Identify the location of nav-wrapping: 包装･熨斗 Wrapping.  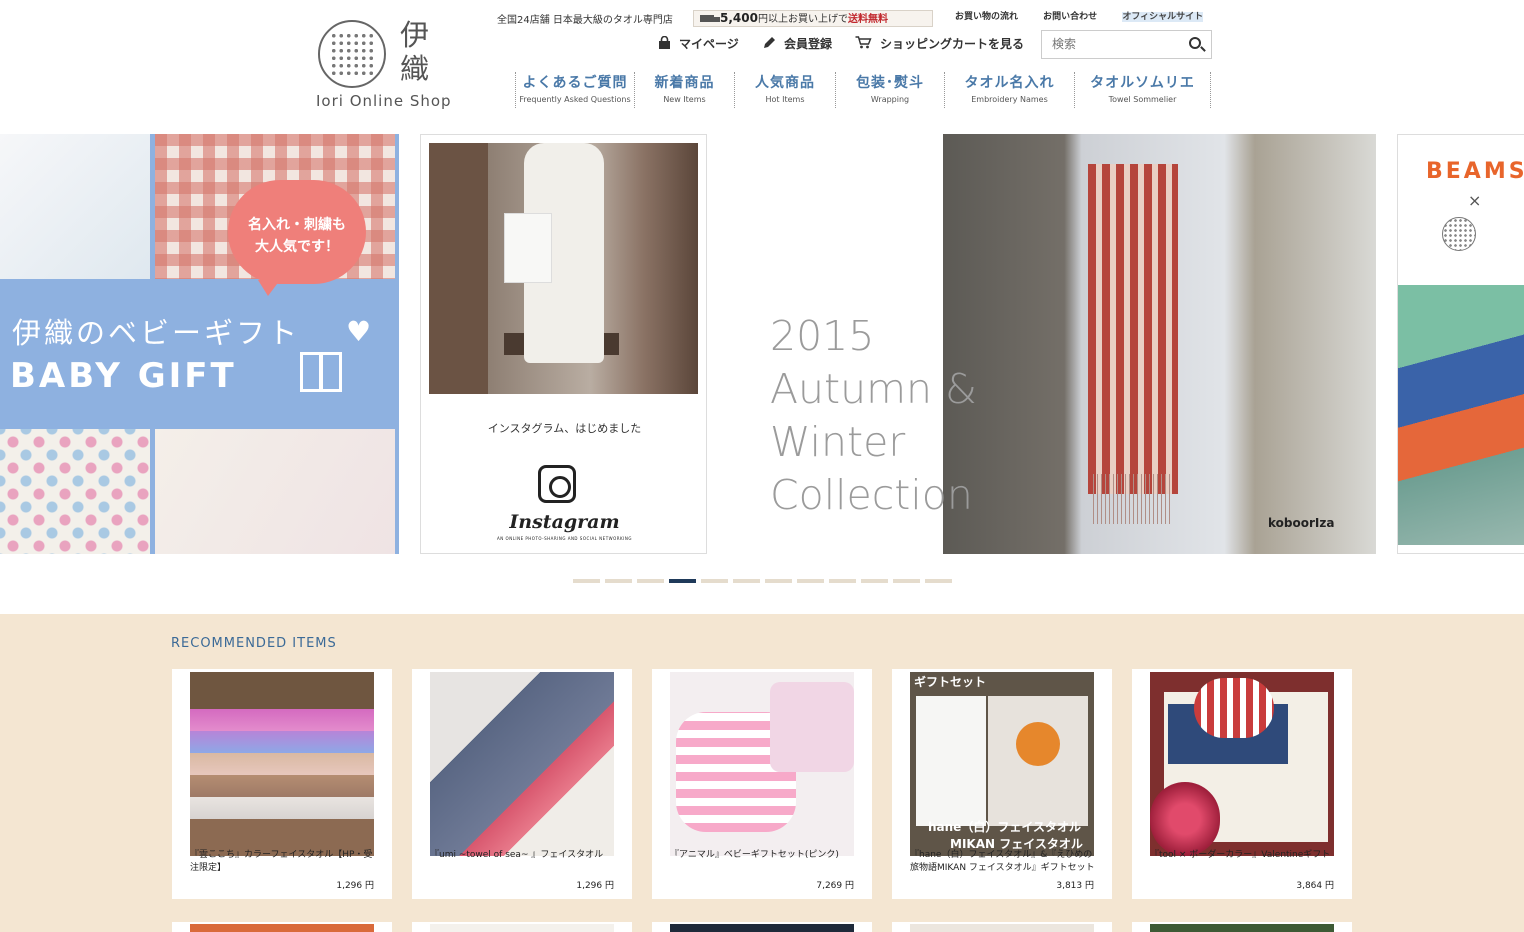
(889, 90).